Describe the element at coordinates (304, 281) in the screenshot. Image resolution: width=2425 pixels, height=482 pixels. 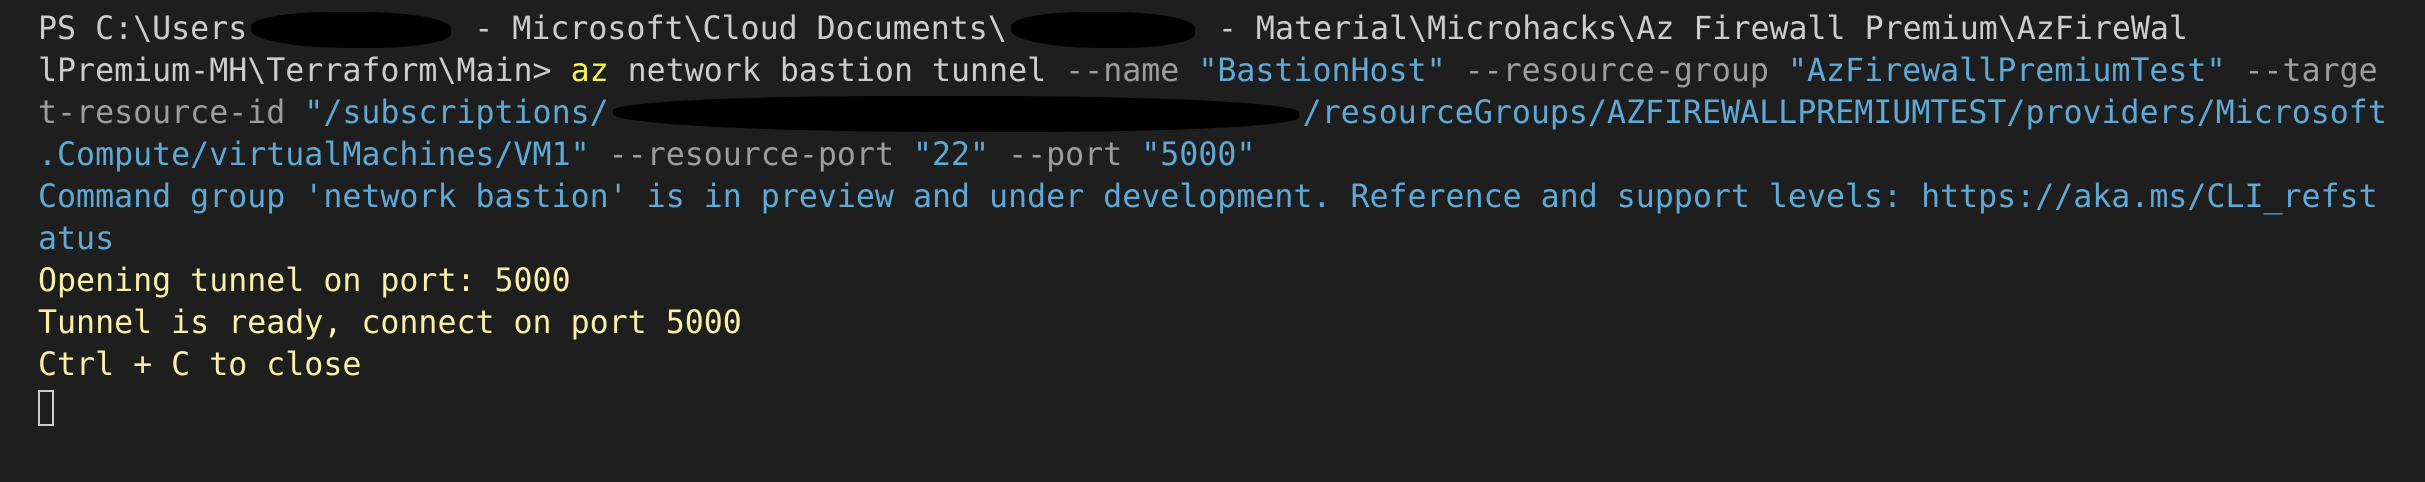
I see `output-line: Opening tunnel on port: 5000` at that location.